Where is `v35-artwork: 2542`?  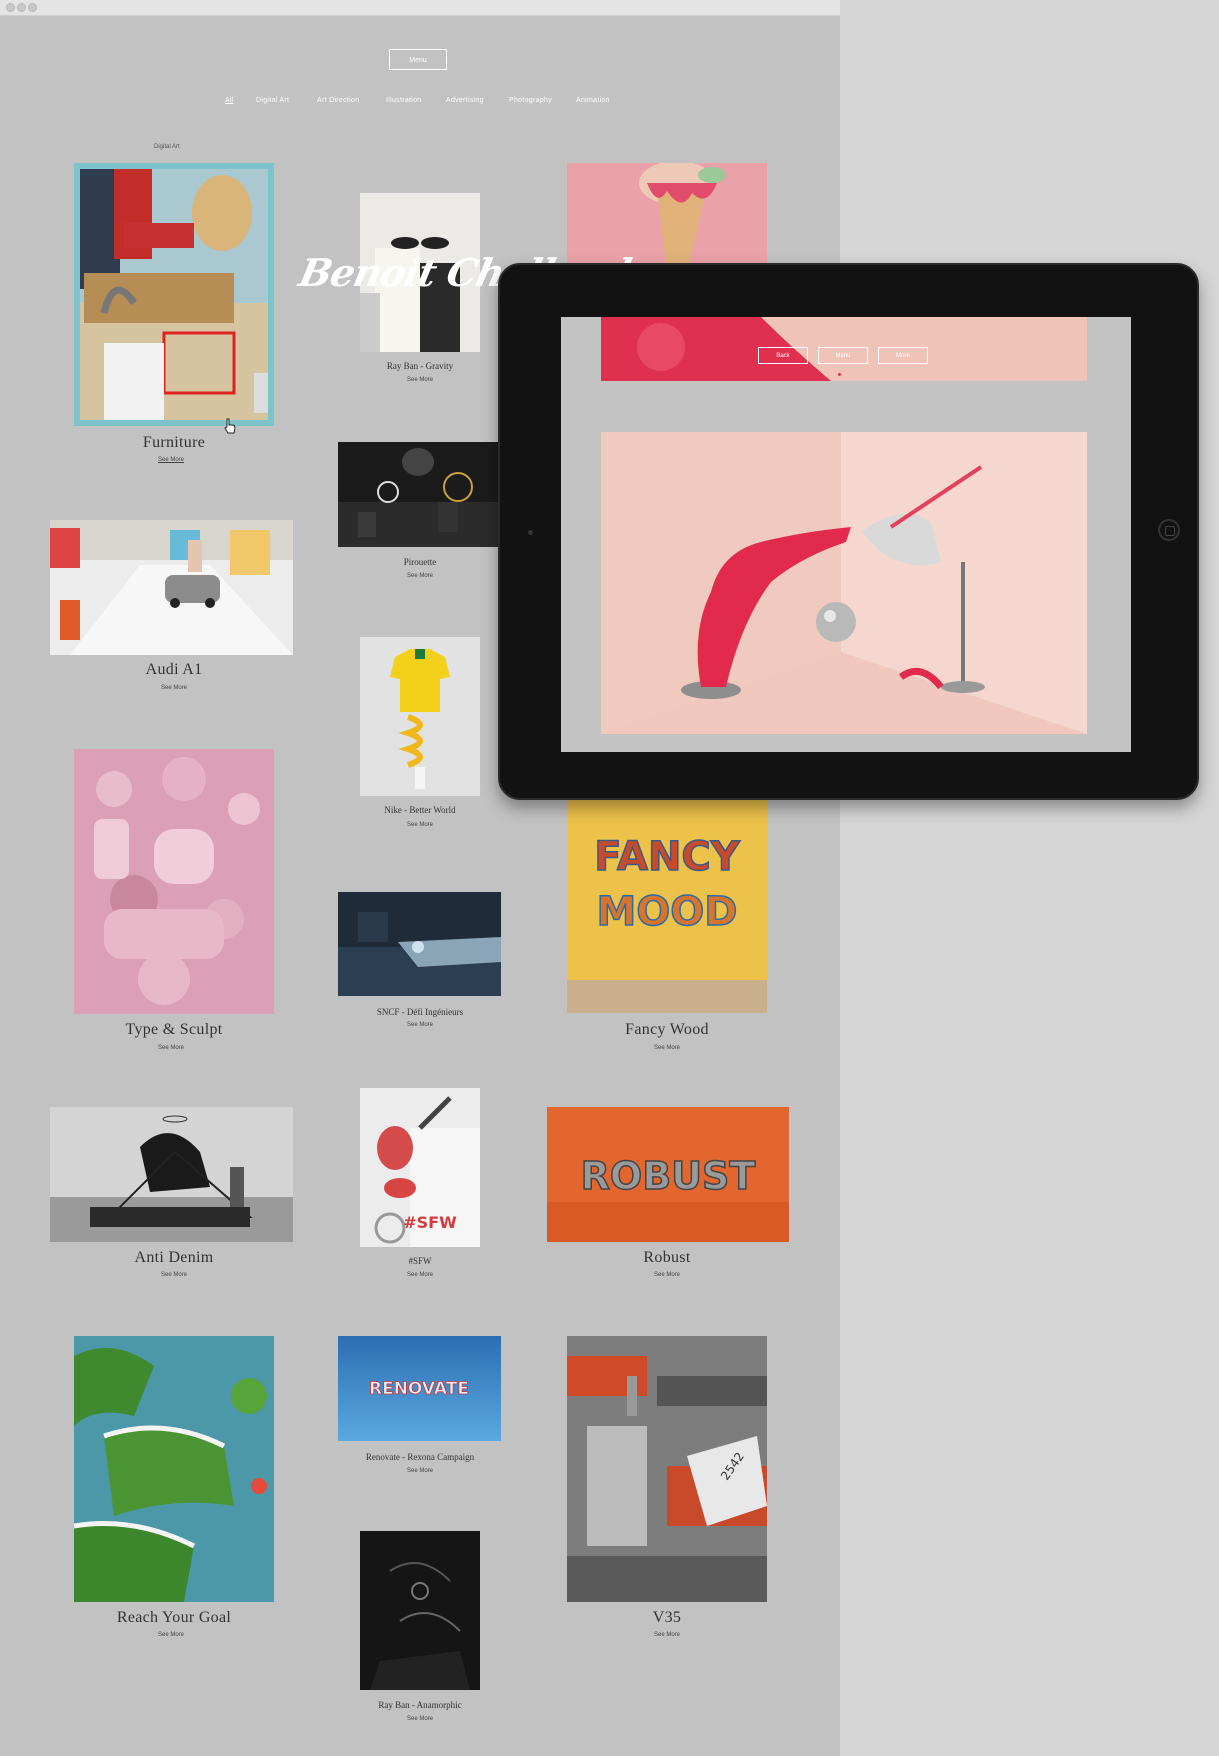 v35-artwork: 2542 is located at coordinates (667, 1469).